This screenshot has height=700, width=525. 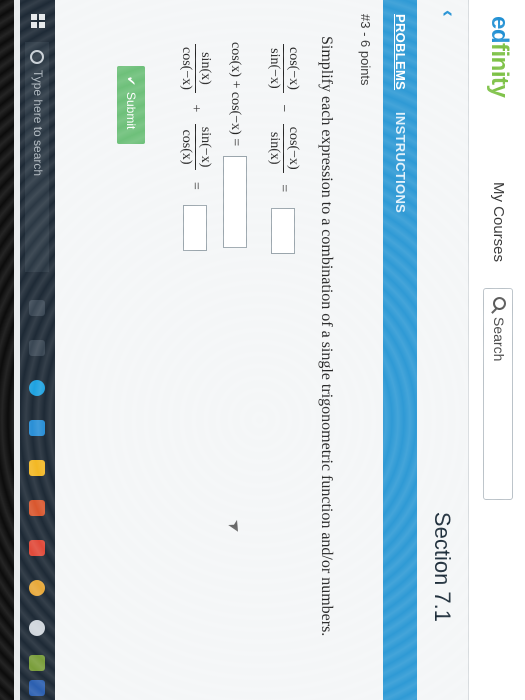 I want to click on taskbar-search-input: Type here to search, so click(x=37, y=157).